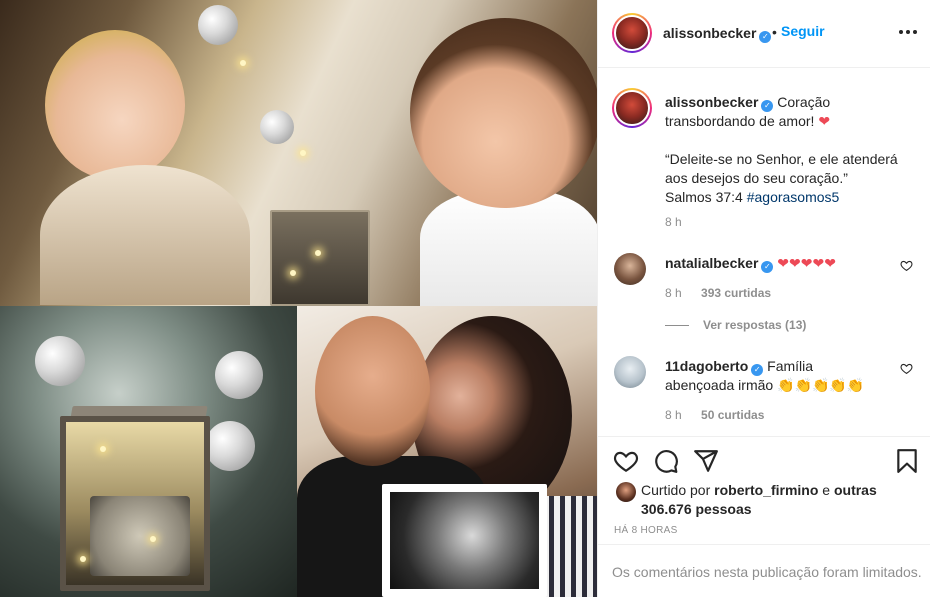 The height and width of the screenshot is (597, 930). What do you see at coordinates (115, 105) in the screenshot?
I see `girl-figure` at bounding box center [115, 105].